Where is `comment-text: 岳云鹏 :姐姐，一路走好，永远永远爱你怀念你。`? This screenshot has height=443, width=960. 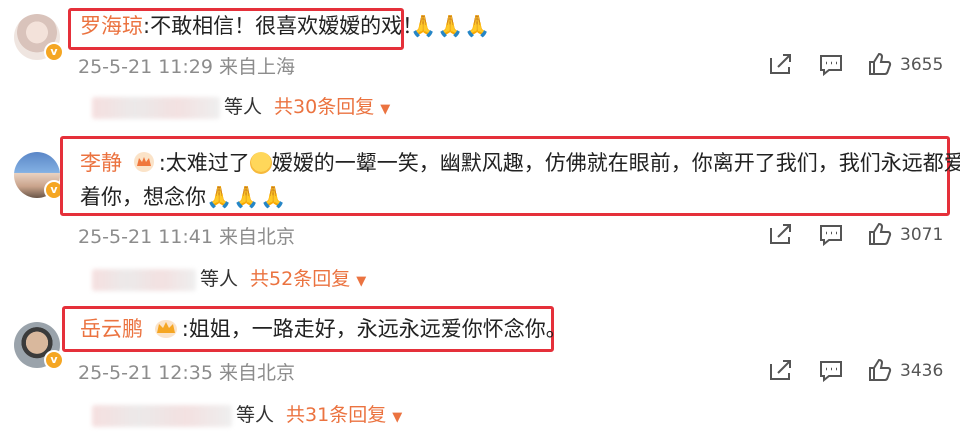 comment-text: 岳云鹏 :姐姐，一路走好，永远永远爱你怀念你。 is located at coordinates (323, 330).